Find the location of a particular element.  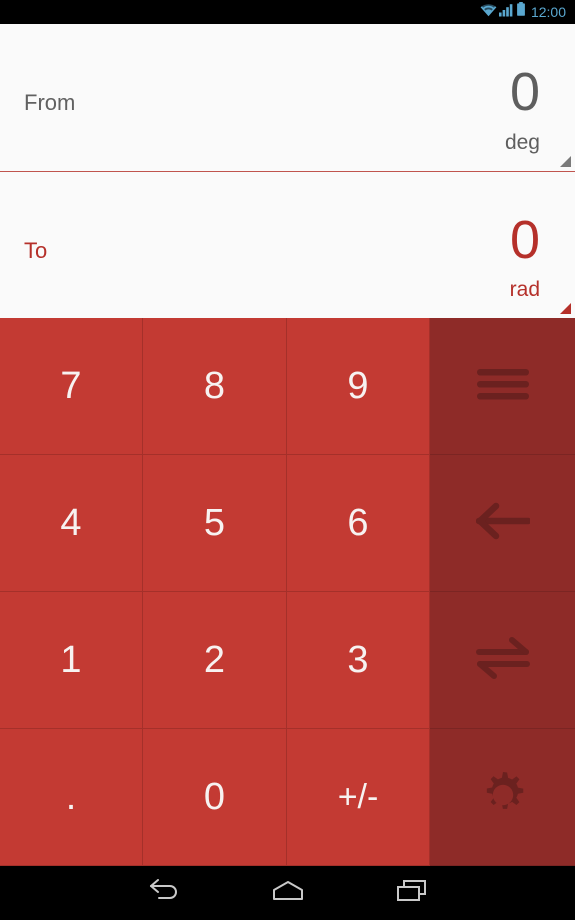

key-3-label: 3 is located at coordinates (358, 660).